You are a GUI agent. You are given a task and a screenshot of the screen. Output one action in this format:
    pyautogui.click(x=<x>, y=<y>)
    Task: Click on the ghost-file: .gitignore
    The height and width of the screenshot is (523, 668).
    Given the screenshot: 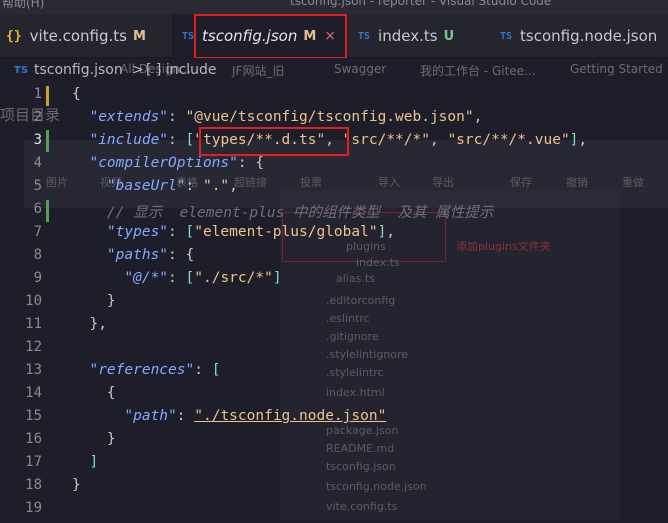 What is the action you would take?
    pyautogui.click(x=352, y=336)
    